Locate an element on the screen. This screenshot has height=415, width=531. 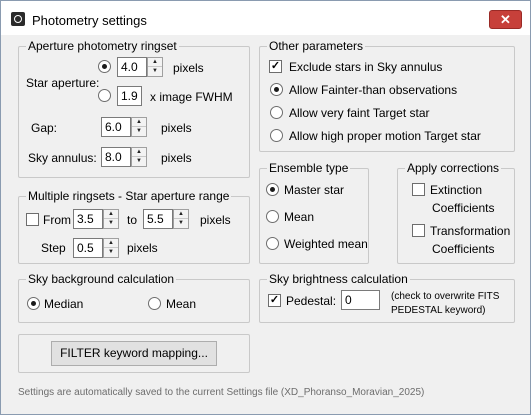
pedestal-input: 0 is located at coordinates (360, 300).